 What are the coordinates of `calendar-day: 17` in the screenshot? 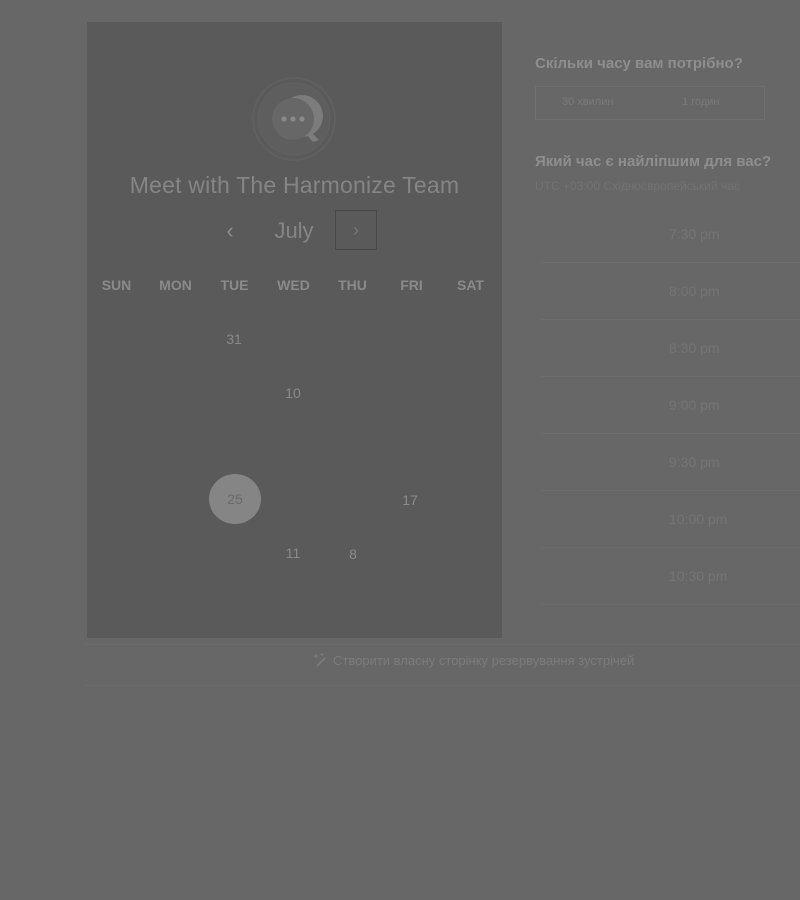 It's located at (410, 502).